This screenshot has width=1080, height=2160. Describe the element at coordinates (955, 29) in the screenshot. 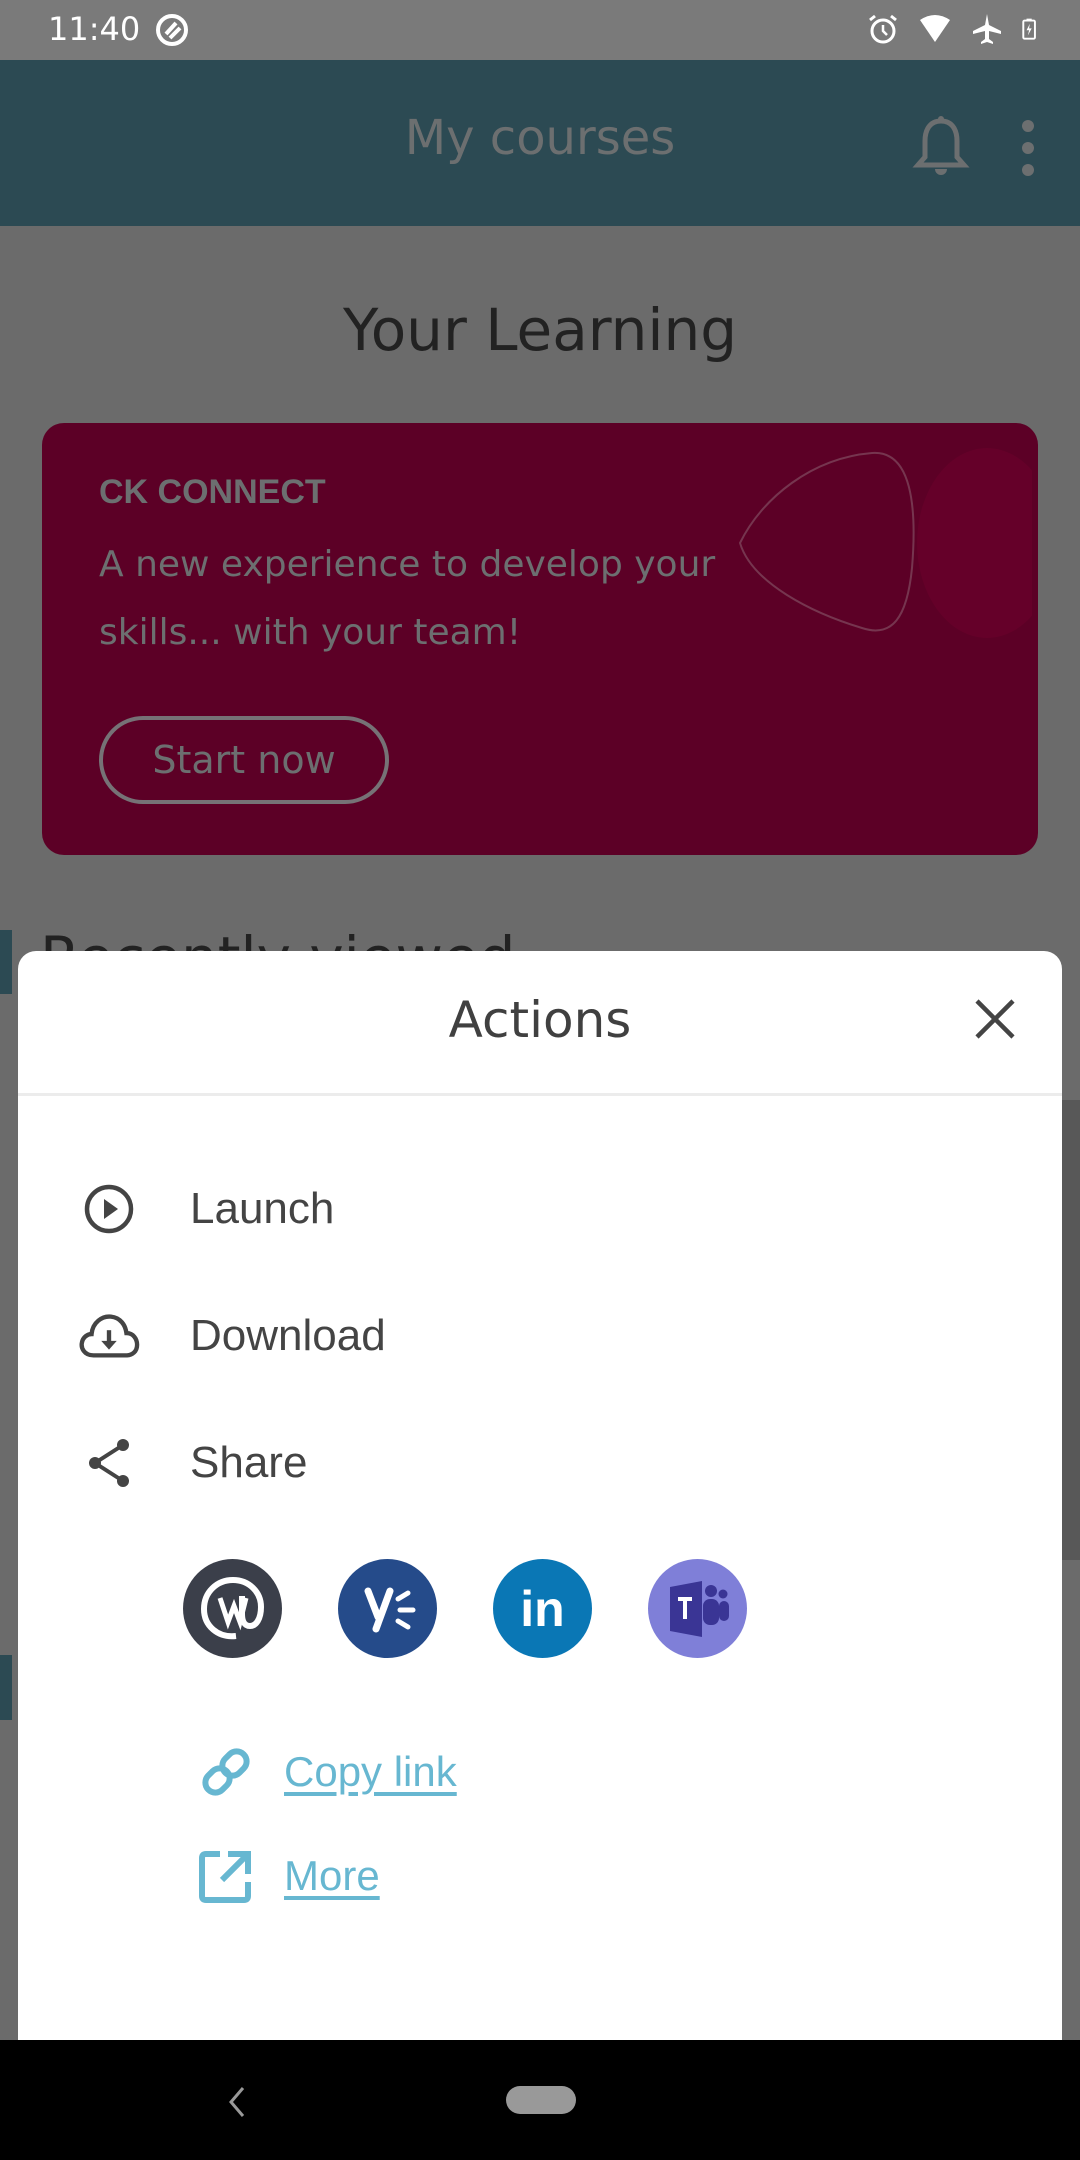

I see `status-icons` at that location.